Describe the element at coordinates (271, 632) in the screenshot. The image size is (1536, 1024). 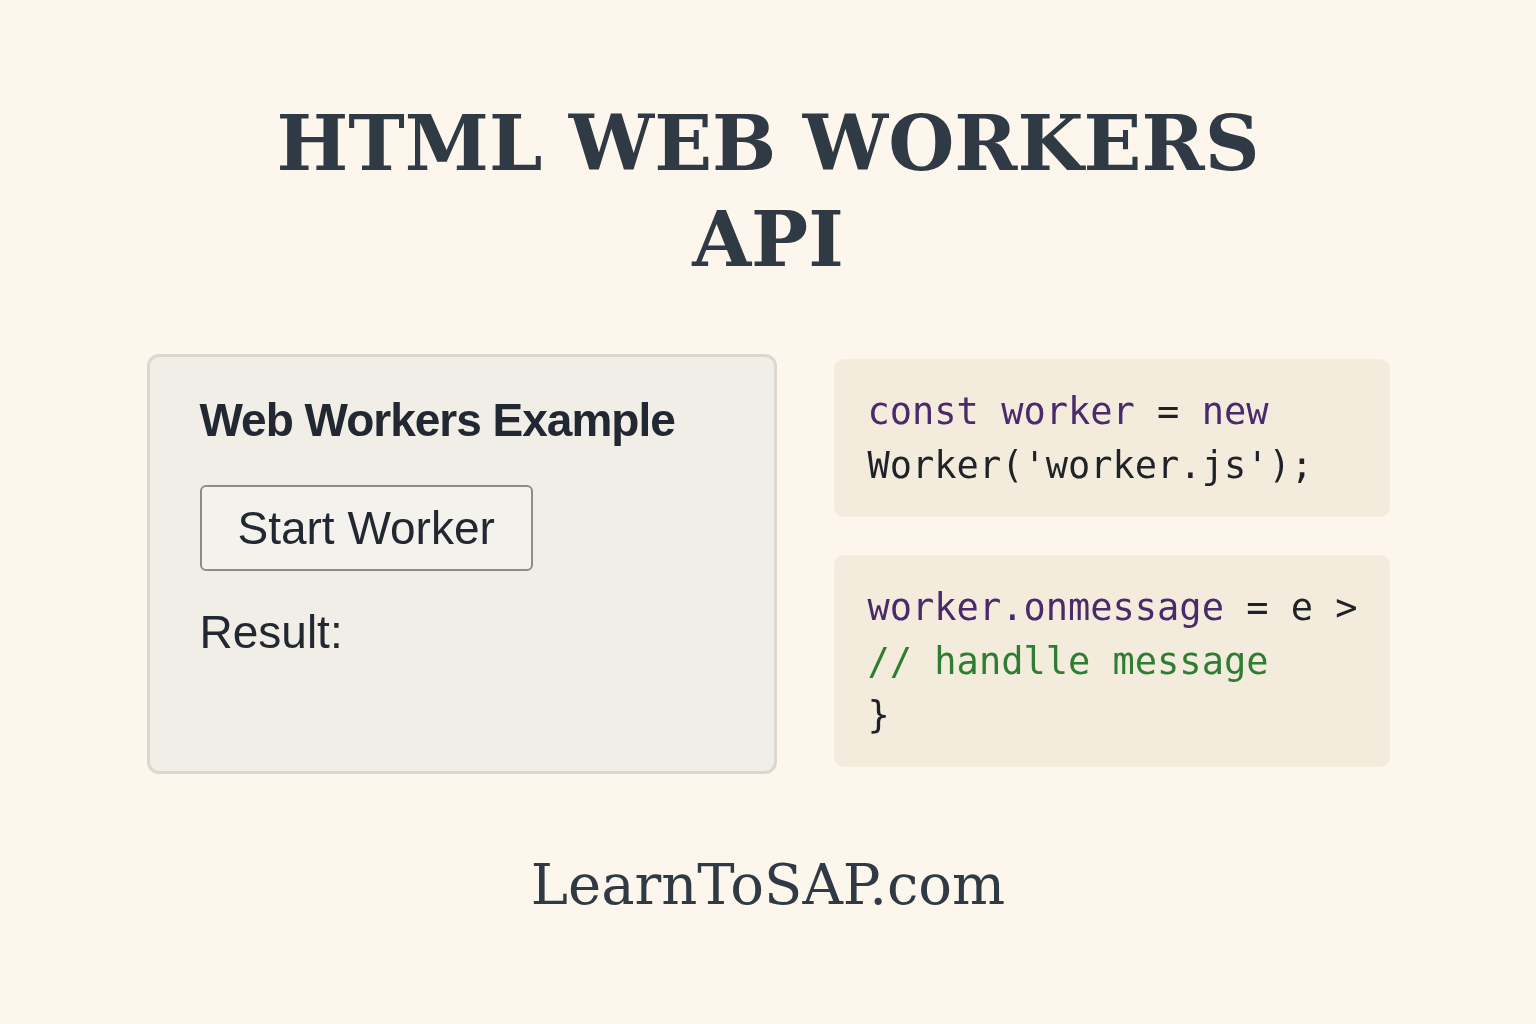
I see `result-label: Result:` at that location.